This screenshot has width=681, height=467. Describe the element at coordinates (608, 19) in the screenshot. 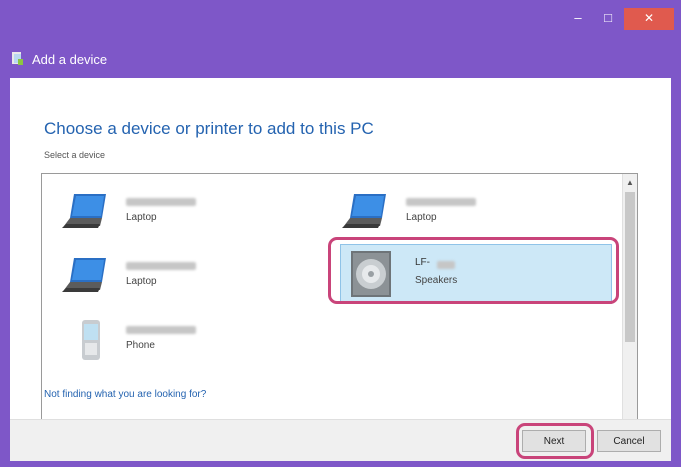

I see `maximize-button: □` at that location.